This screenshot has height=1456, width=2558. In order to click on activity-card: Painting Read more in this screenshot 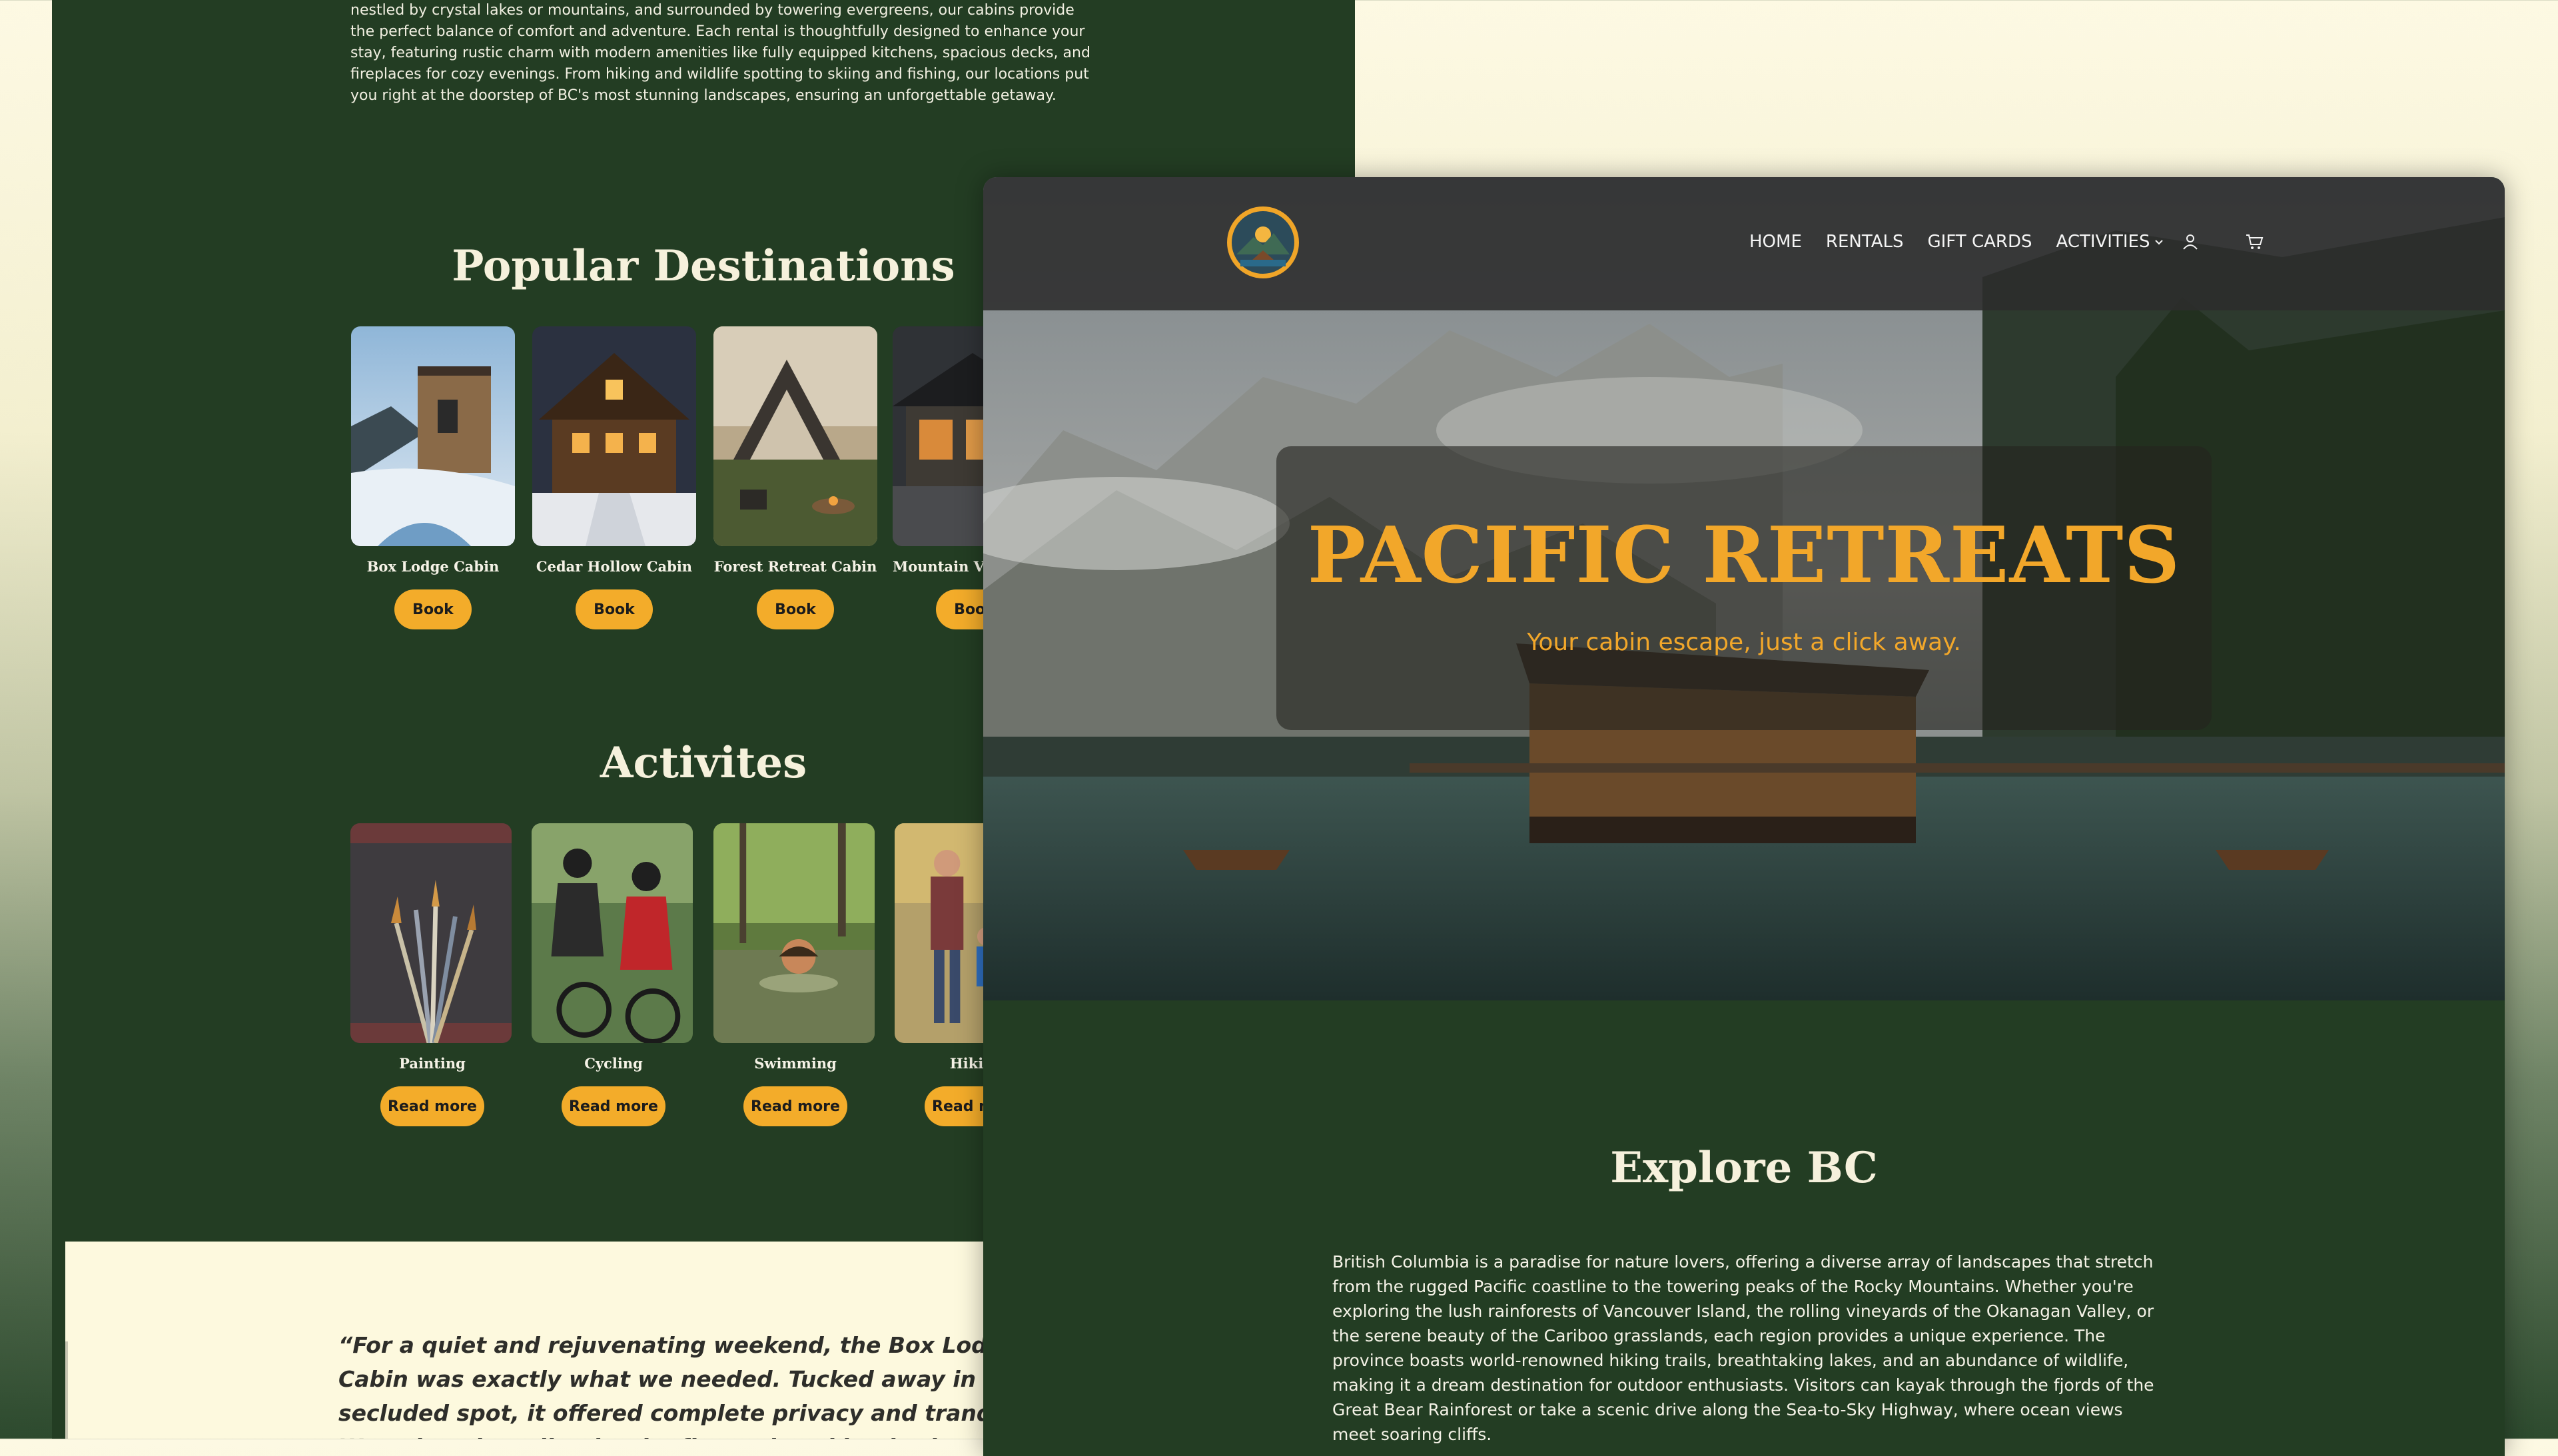, I will do `click(432, 974)`.